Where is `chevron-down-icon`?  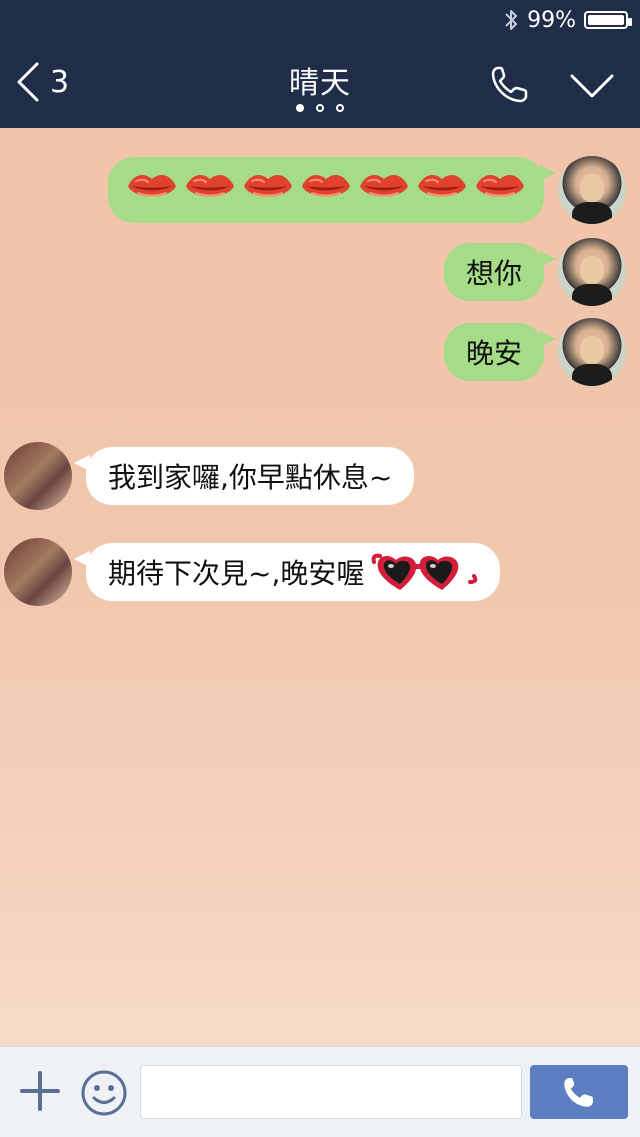 chevron-down-icon is located at coordinates (592, 86).